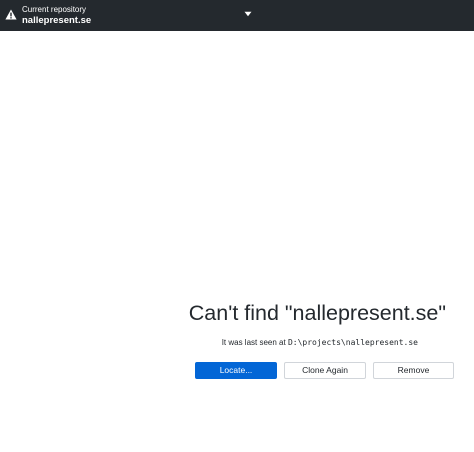 The height and width of the screenshot is (452, 474). What do you see at coordinates (352, 342) in the screenshot?
I see `last-seen-path: D:\projects\nallepresent.se` at bounding box center [352, 342].